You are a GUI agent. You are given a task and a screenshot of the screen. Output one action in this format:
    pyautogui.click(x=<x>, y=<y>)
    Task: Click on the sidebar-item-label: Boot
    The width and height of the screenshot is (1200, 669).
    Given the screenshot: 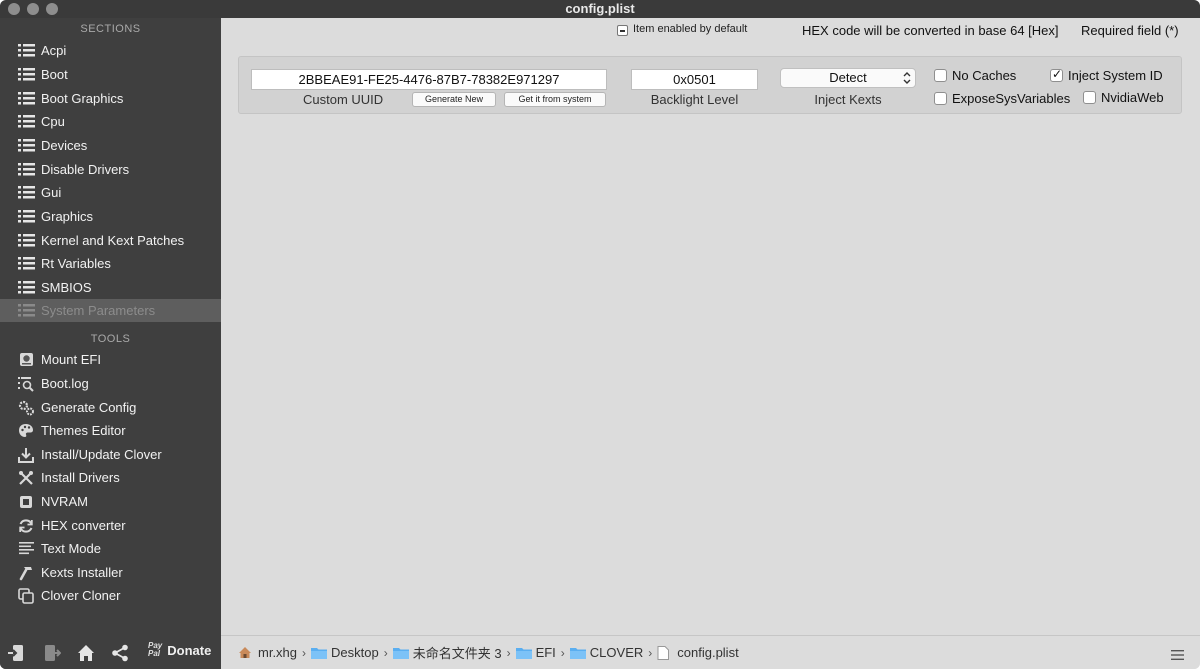 What is the action you would take?
    pyautogui.click(x=54, y=74)
    